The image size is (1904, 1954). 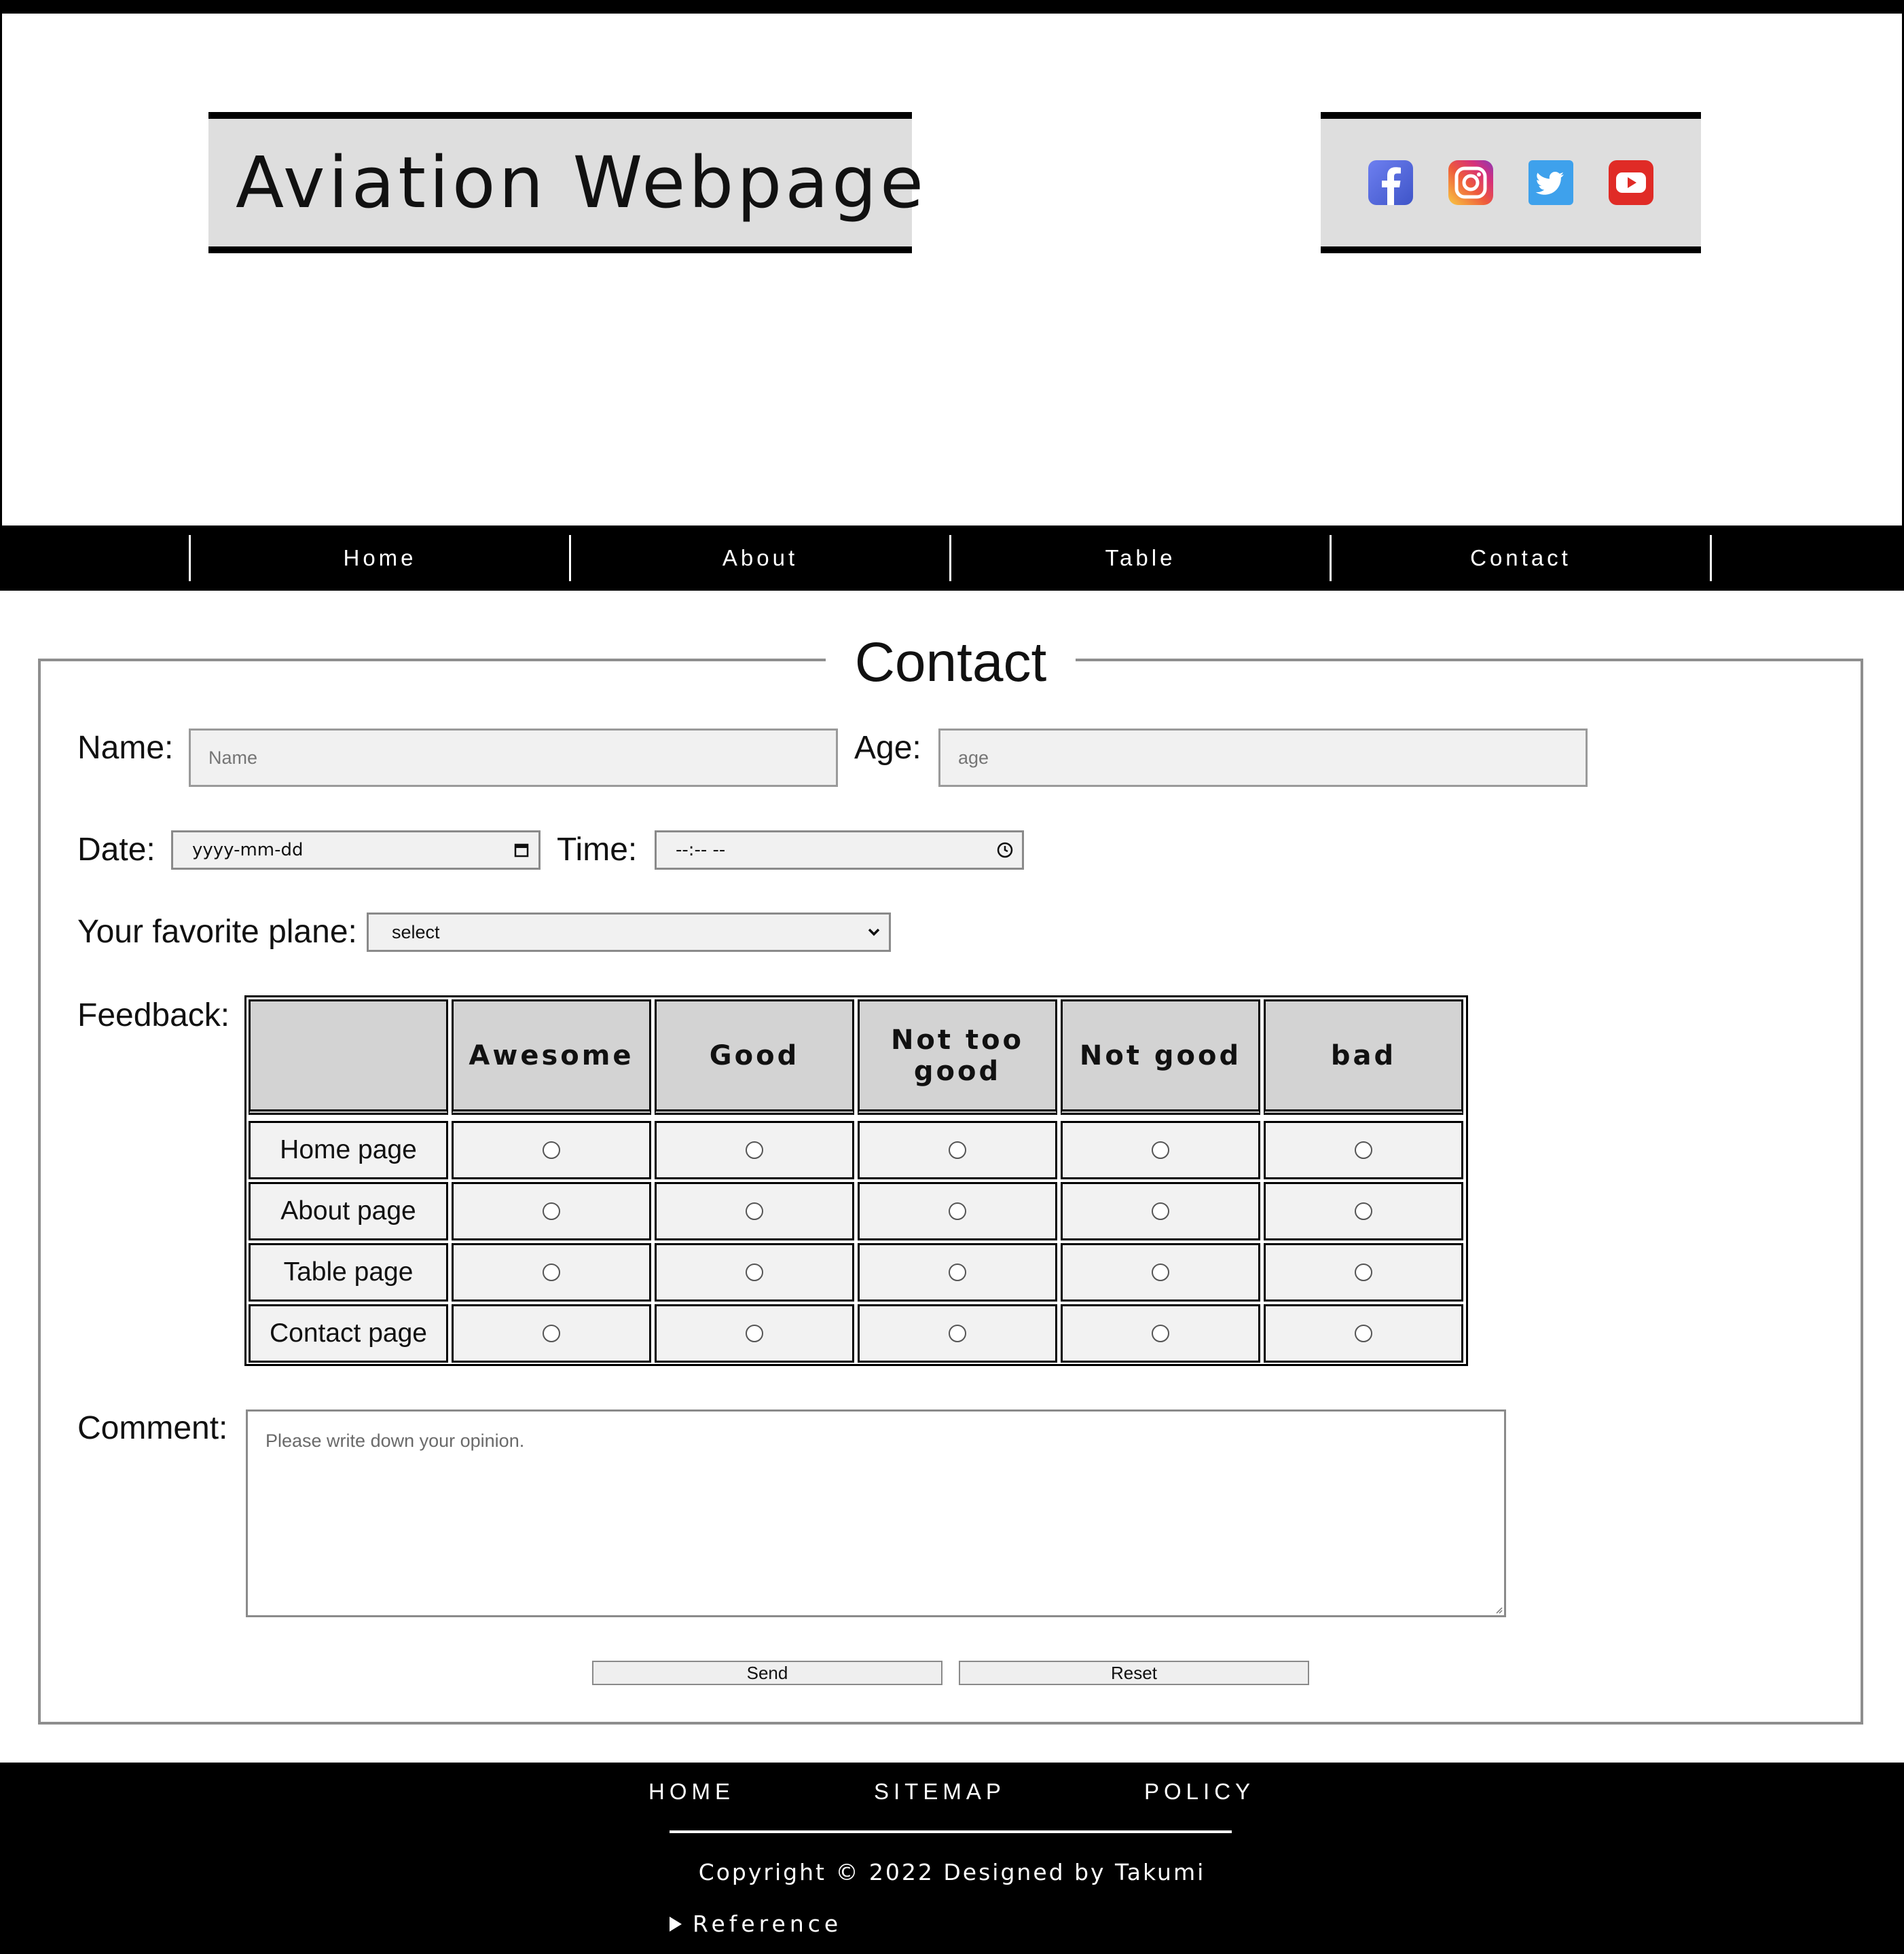 What do you see at coordinates (958, 1057) in the screenshot?
I see `feedback-header-not-too-good: Not too good` at bounding box center [958, 1057].